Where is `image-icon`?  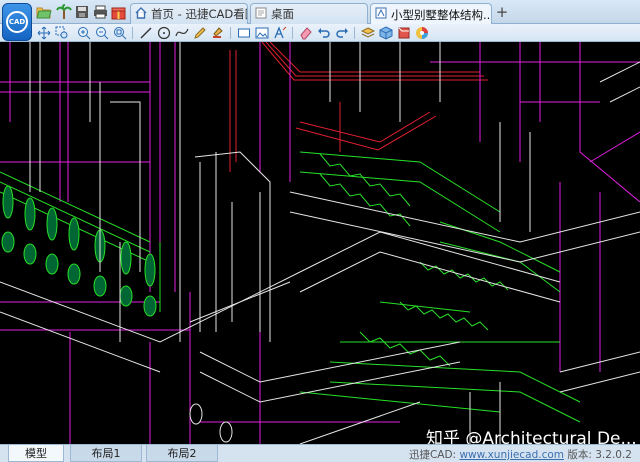 image-icon is located at coordinates (262, 33).